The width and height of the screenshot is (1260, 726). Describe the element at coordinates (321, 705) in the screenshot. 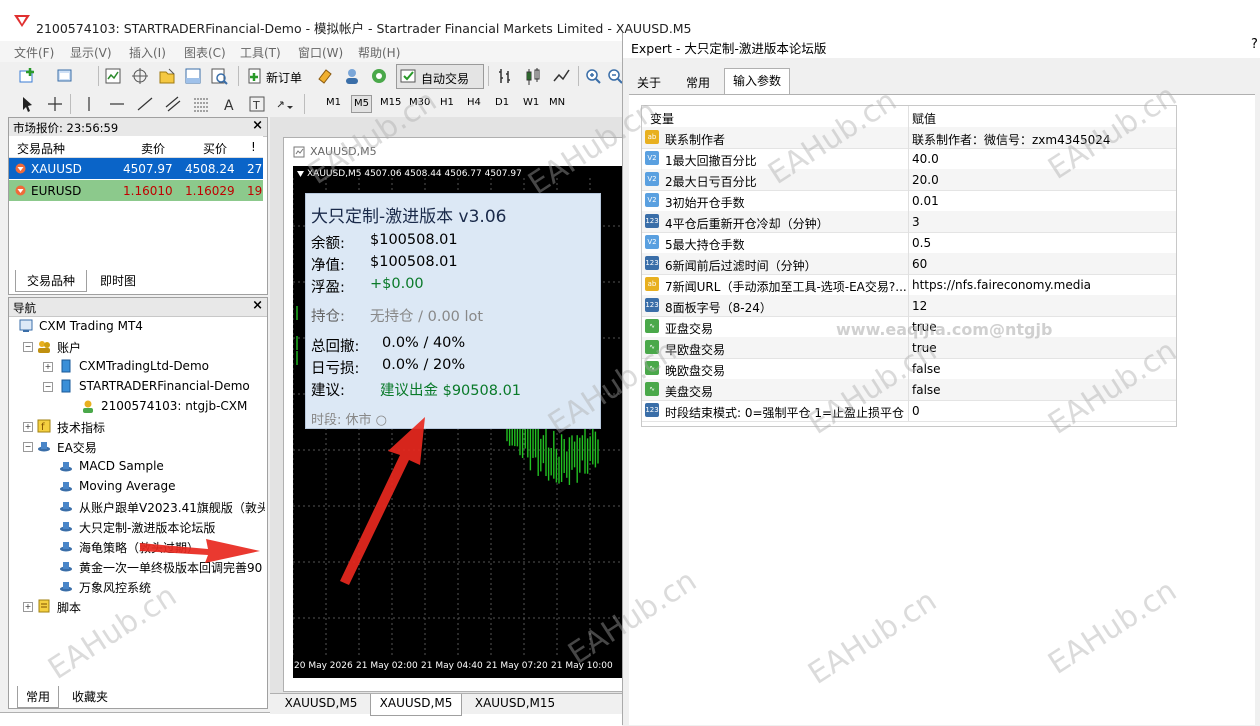

I see `chart-tab: XAUUSD,M5` at that location.